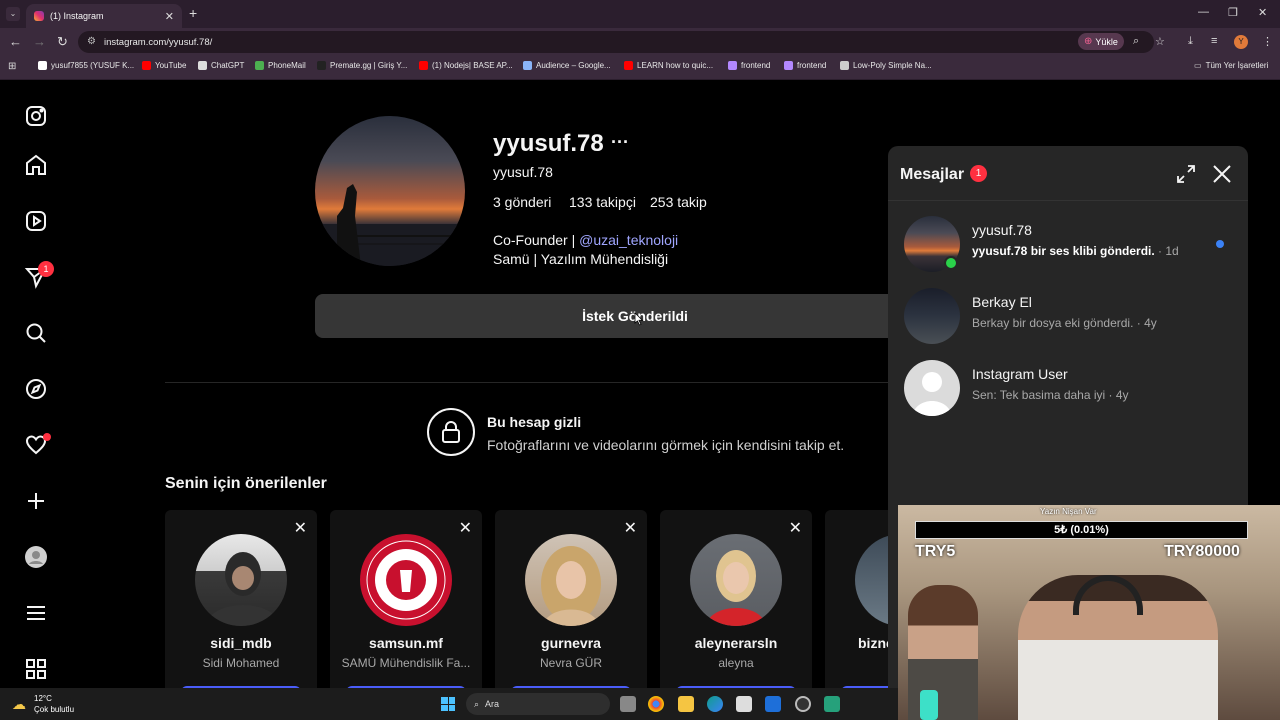 The height and width of the screenshot is (720, 1280). I want to click on suggestion-username: samsun.mf, so click(406, 643).